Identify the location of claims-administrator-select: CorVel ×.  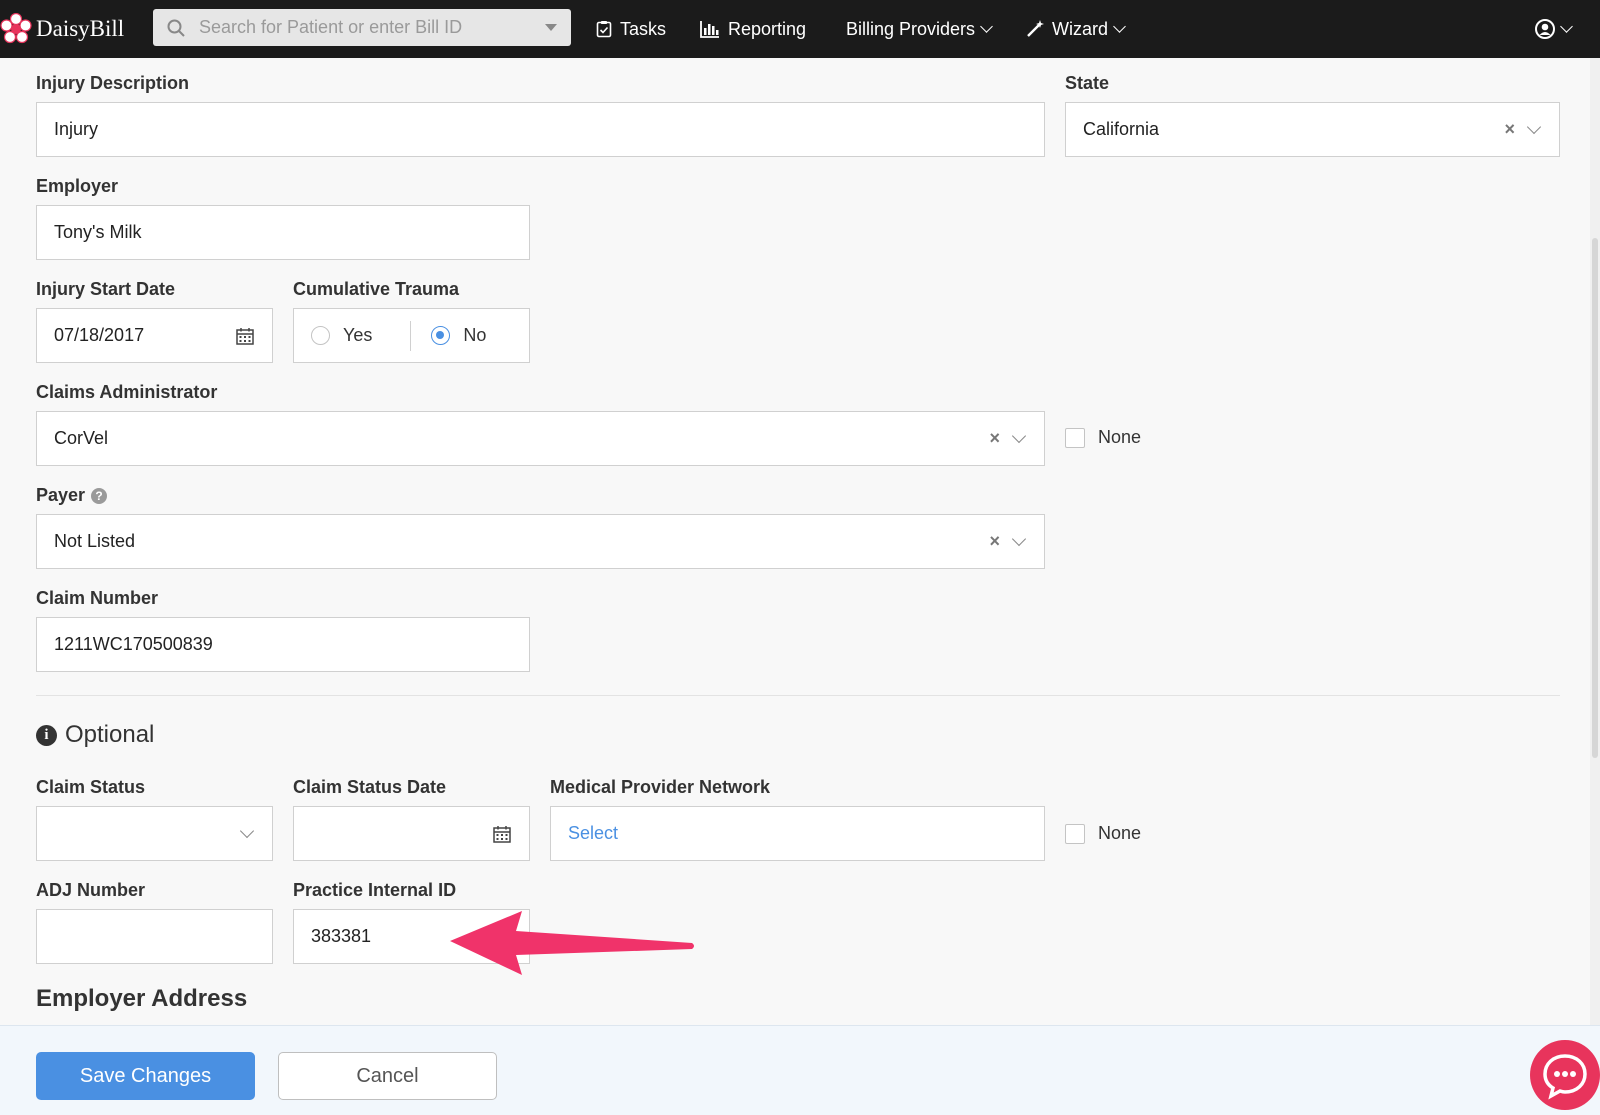
(540, 438).